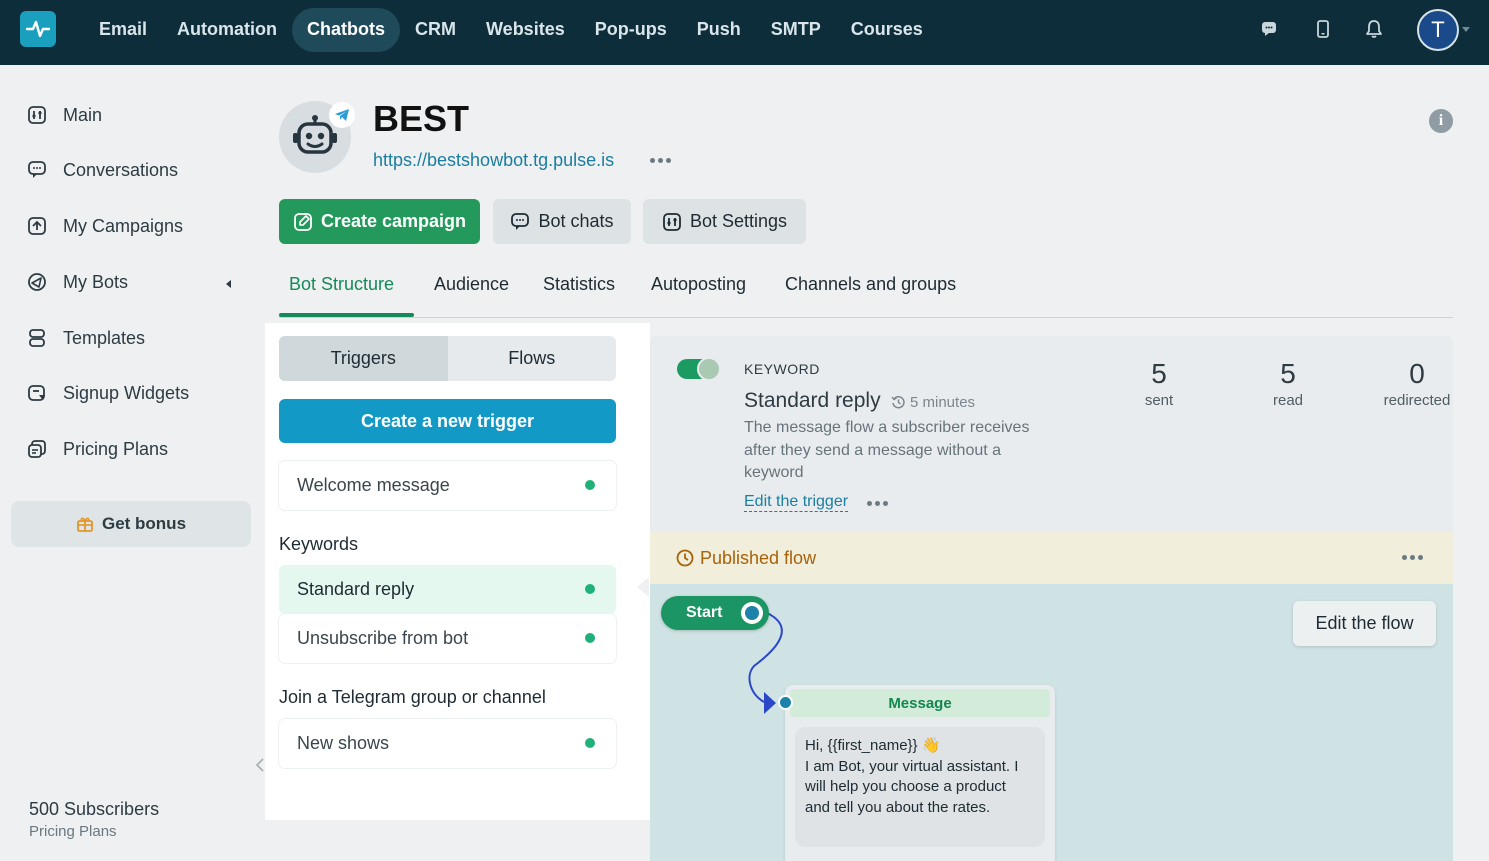 The image size is (1489, 861). I want to click on sidebar-item-signup-widgets: Signup Widgets, so click(107, 393).